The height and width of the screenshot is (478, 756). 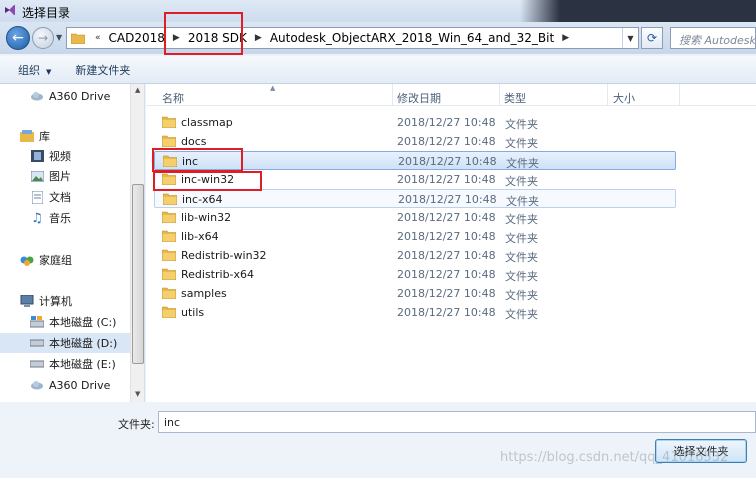 What do you see at coordinates (202, 199) in the screenshot?
I see `file-name: inc-x64` at bounding box center [202, 199].